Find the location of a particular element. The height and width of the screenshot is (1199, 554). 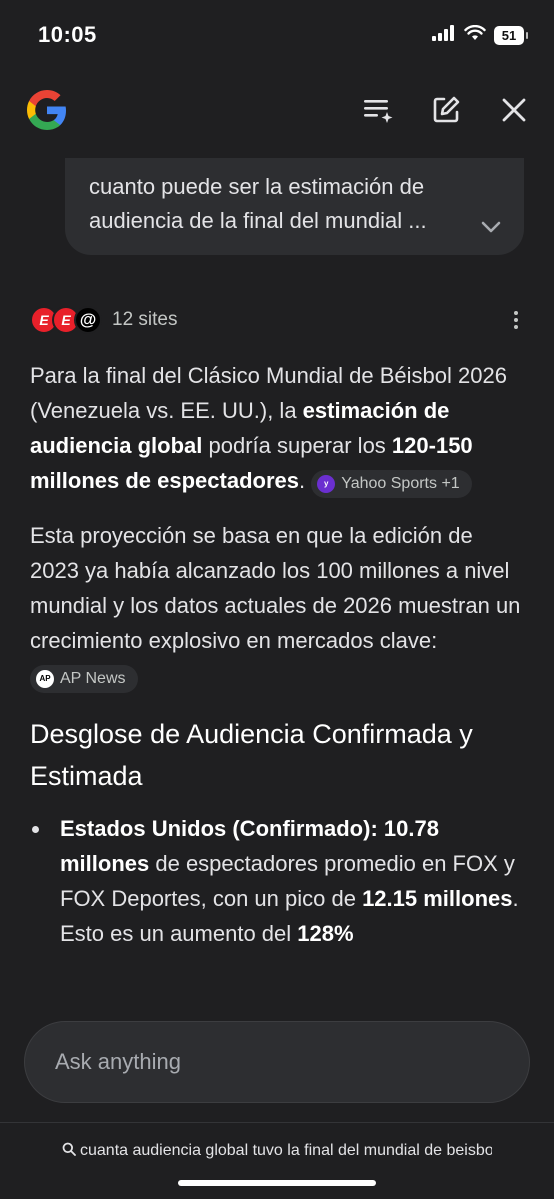

ask-input is located at coordinates (277, 1062).